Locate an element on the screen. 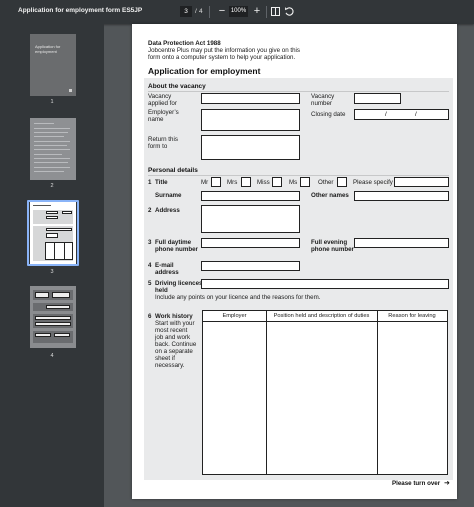 The width and height of the screenshot is (474, 507). closing-date-label: Closing date is located at coordinates (328, 114).